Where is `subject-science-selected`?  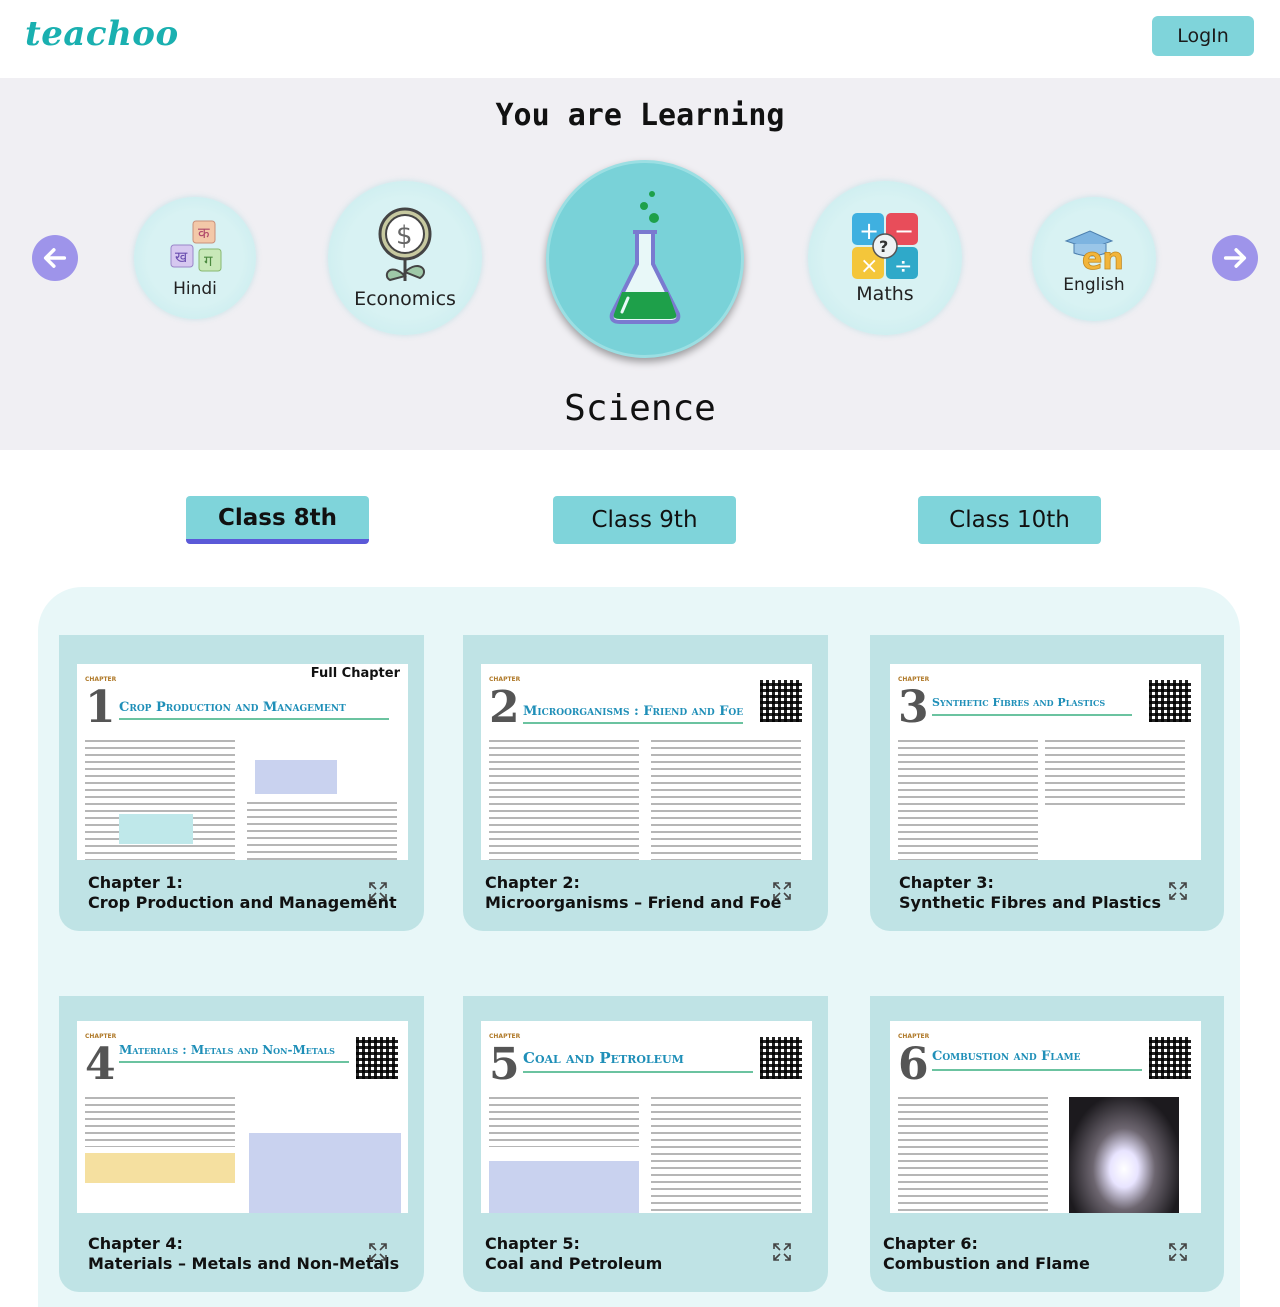
subject-science-selected is located at coordinates (645, 259).